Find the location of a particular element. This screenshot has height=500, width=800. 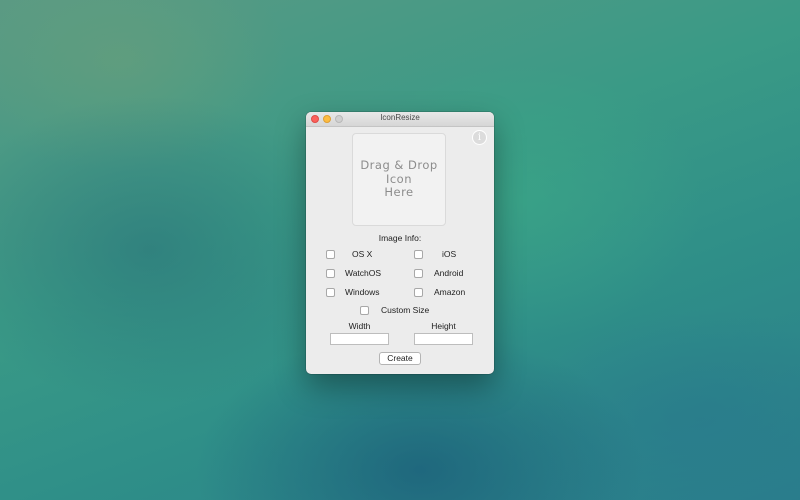

checkbox-windows-box is located at coordinates (330, 292).